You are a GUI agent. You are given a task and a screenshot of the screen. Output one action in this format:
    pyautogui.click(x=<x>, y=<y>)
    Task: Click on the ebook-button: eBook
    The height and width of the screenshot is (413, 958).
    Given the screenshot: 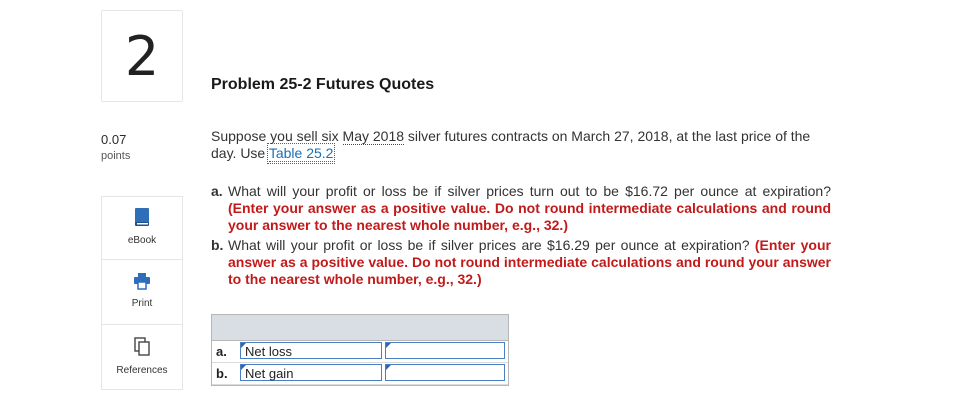 What is the action you would take?
    pyautogui.click(x=142, y=226)
    